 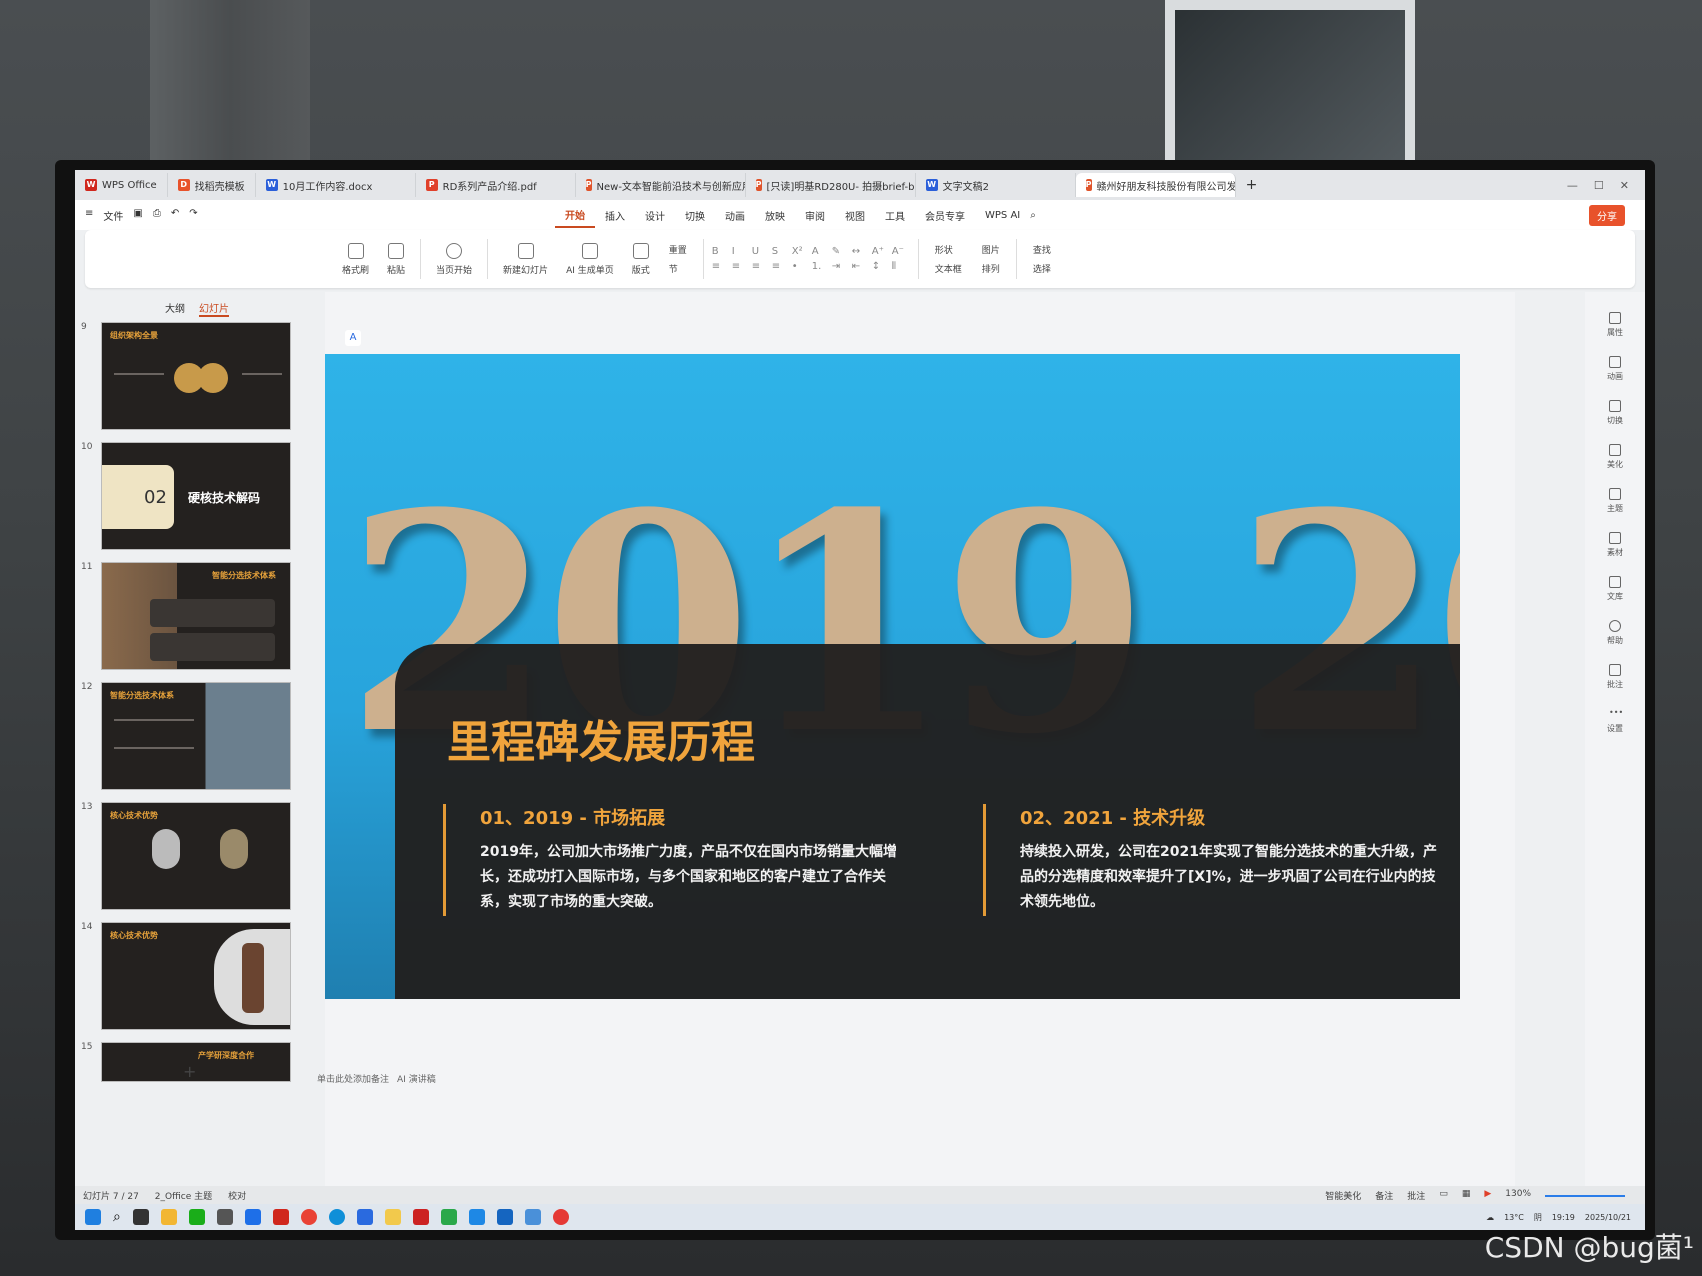 What do you see at coordinates (1443, 1195) in the screenshot?
I see `normal-view-icon: ▭` at bounding box center [1443, 1195].